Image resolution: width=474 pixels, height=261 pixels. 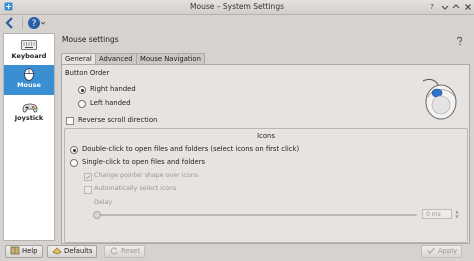 I want to click on reset-icon, so click(x=114, y=252).